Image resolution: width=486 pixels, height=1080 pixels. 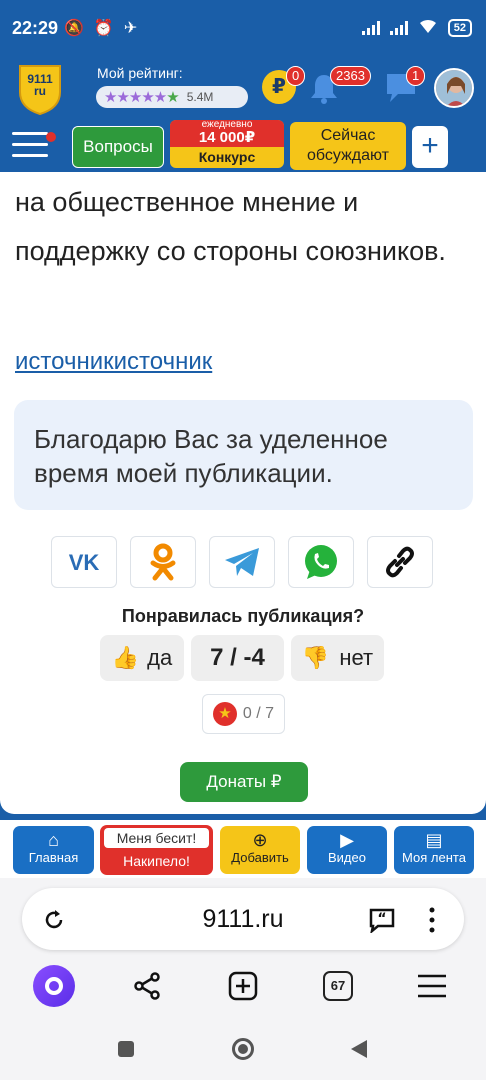 I want to click on add-plus-button: +, so click(x=430, y=147).